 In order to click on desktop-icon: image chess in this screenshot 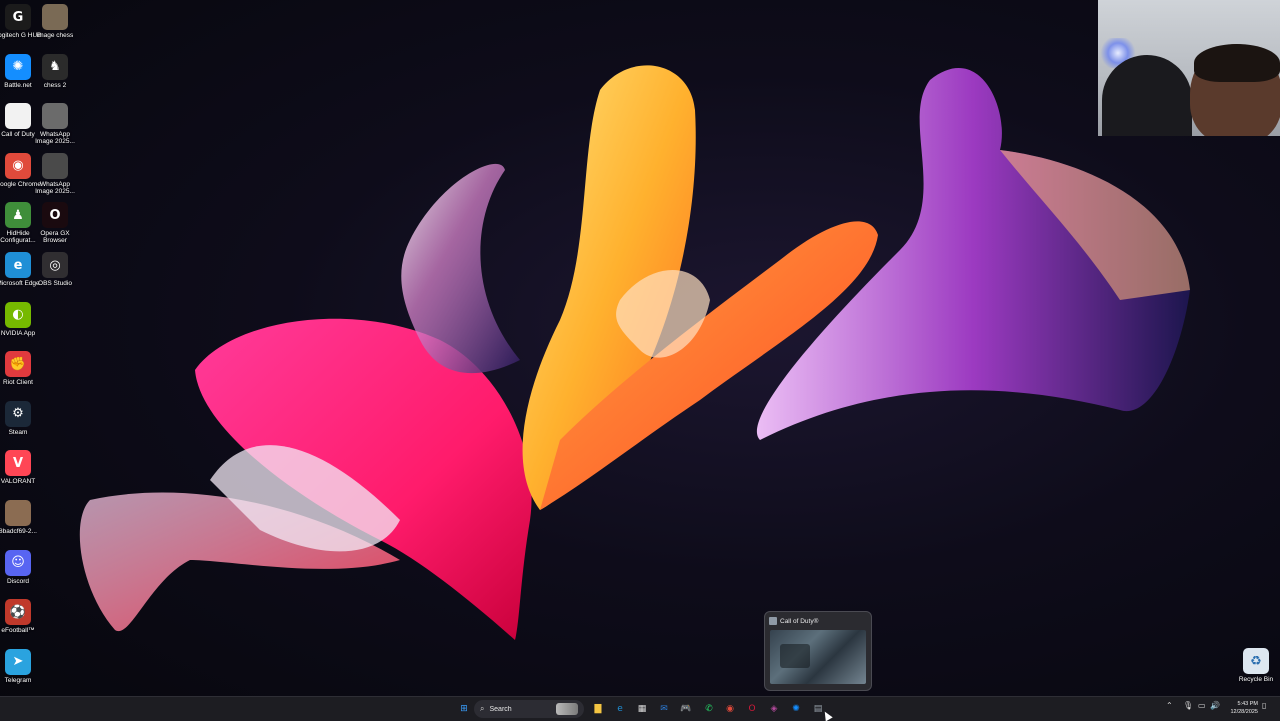, I will do `click(55, 27)`.